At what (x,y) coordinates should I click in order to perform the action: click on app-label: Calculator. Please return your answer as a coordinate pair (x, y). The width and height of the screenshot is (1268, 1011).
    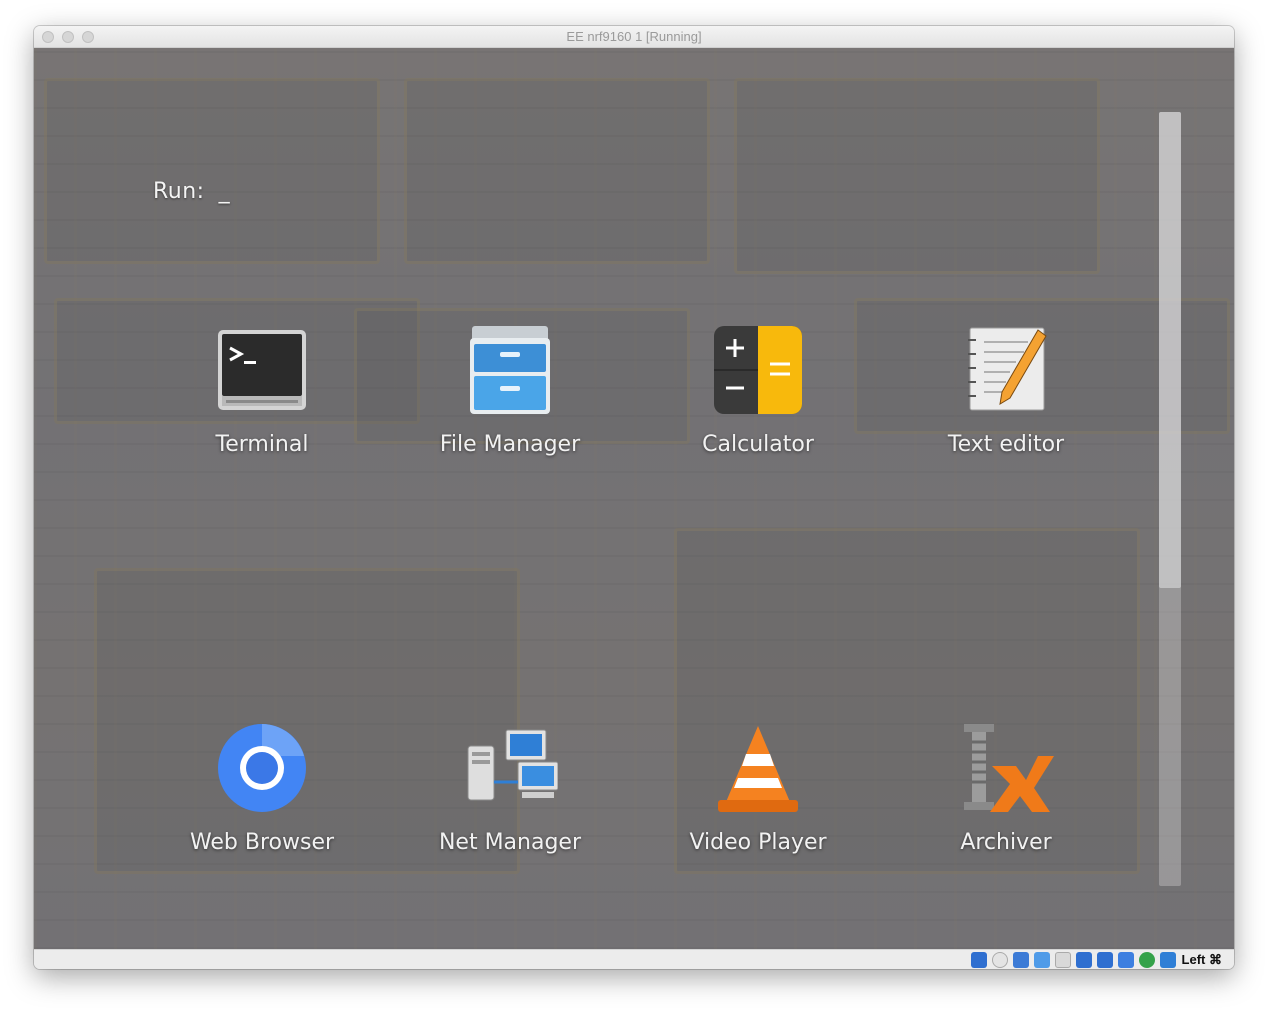
    Looking at the image, I should click on (758, 444).